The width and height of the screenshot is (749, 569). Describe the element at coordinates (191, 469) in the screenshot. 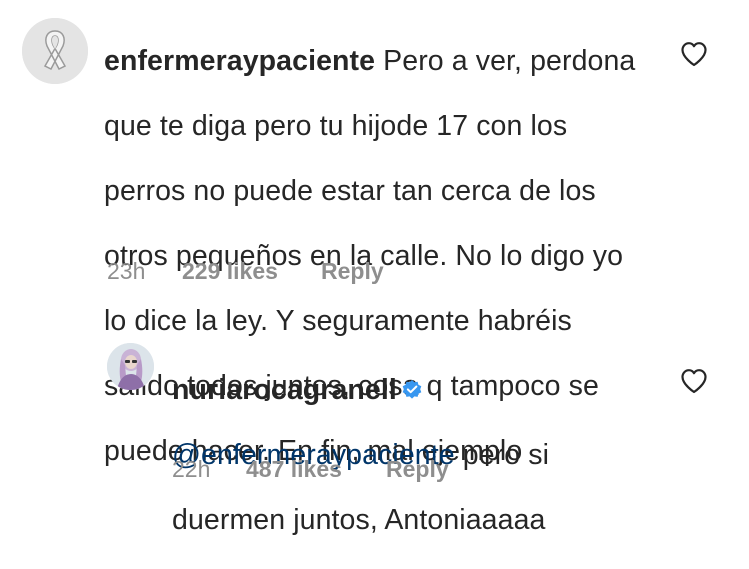

I see `comment-timestamp: 22h` at that location.